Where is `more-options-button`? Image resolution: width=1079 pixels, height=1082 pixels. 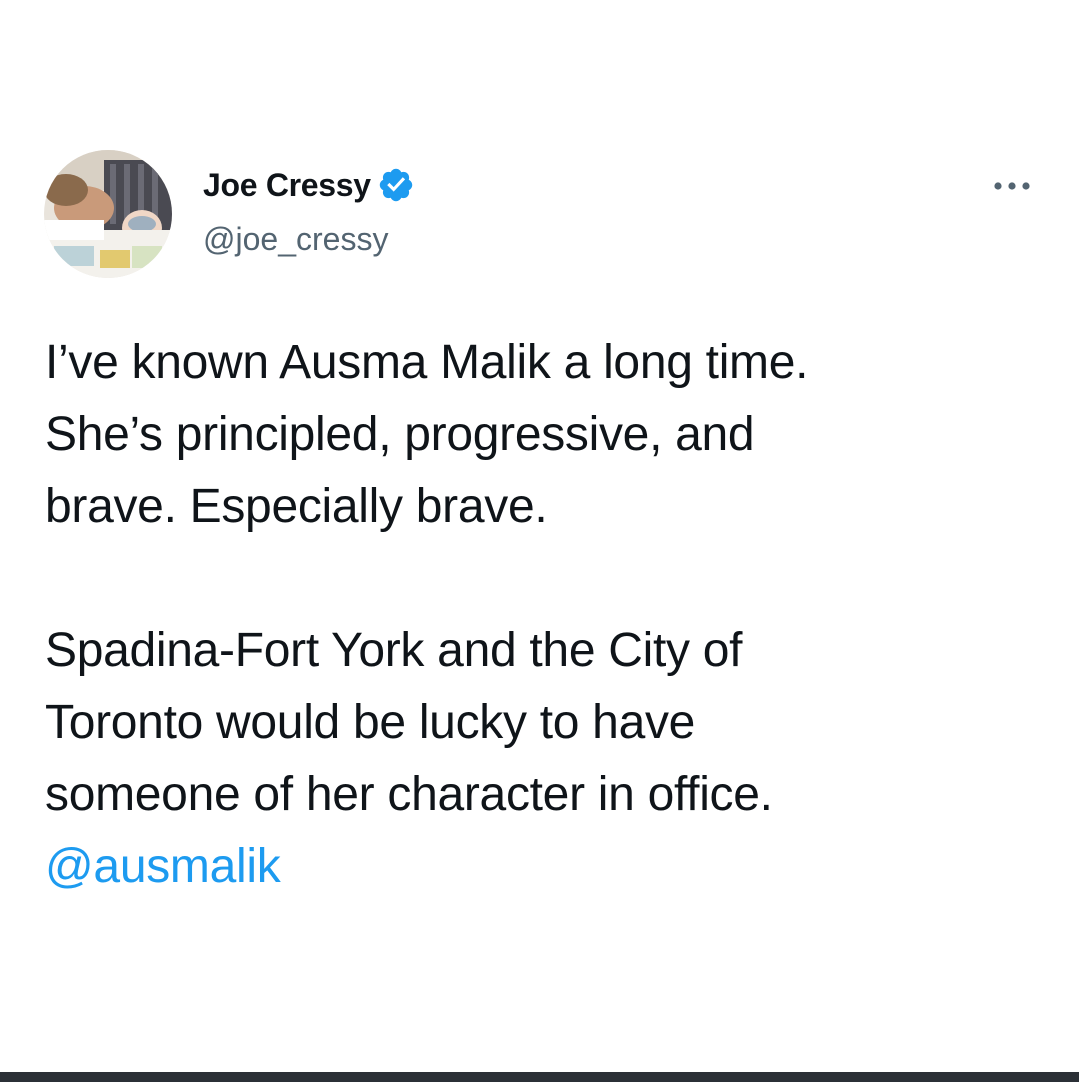 more-options-button is located at coordinates (1012, 186).